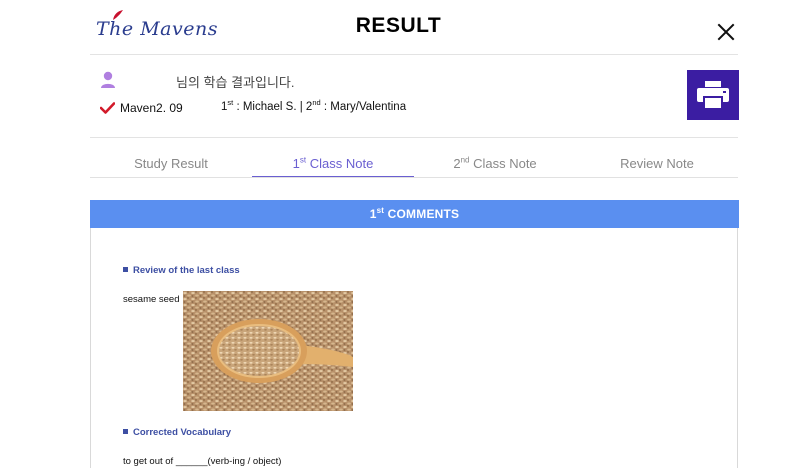 Image resolution: width=797 pixels, height=468 pixels. What do you see at coordinates (151, 299) in the screenshot?
I see `vocab-word: sesame seed` at bounding box center [151, 299].